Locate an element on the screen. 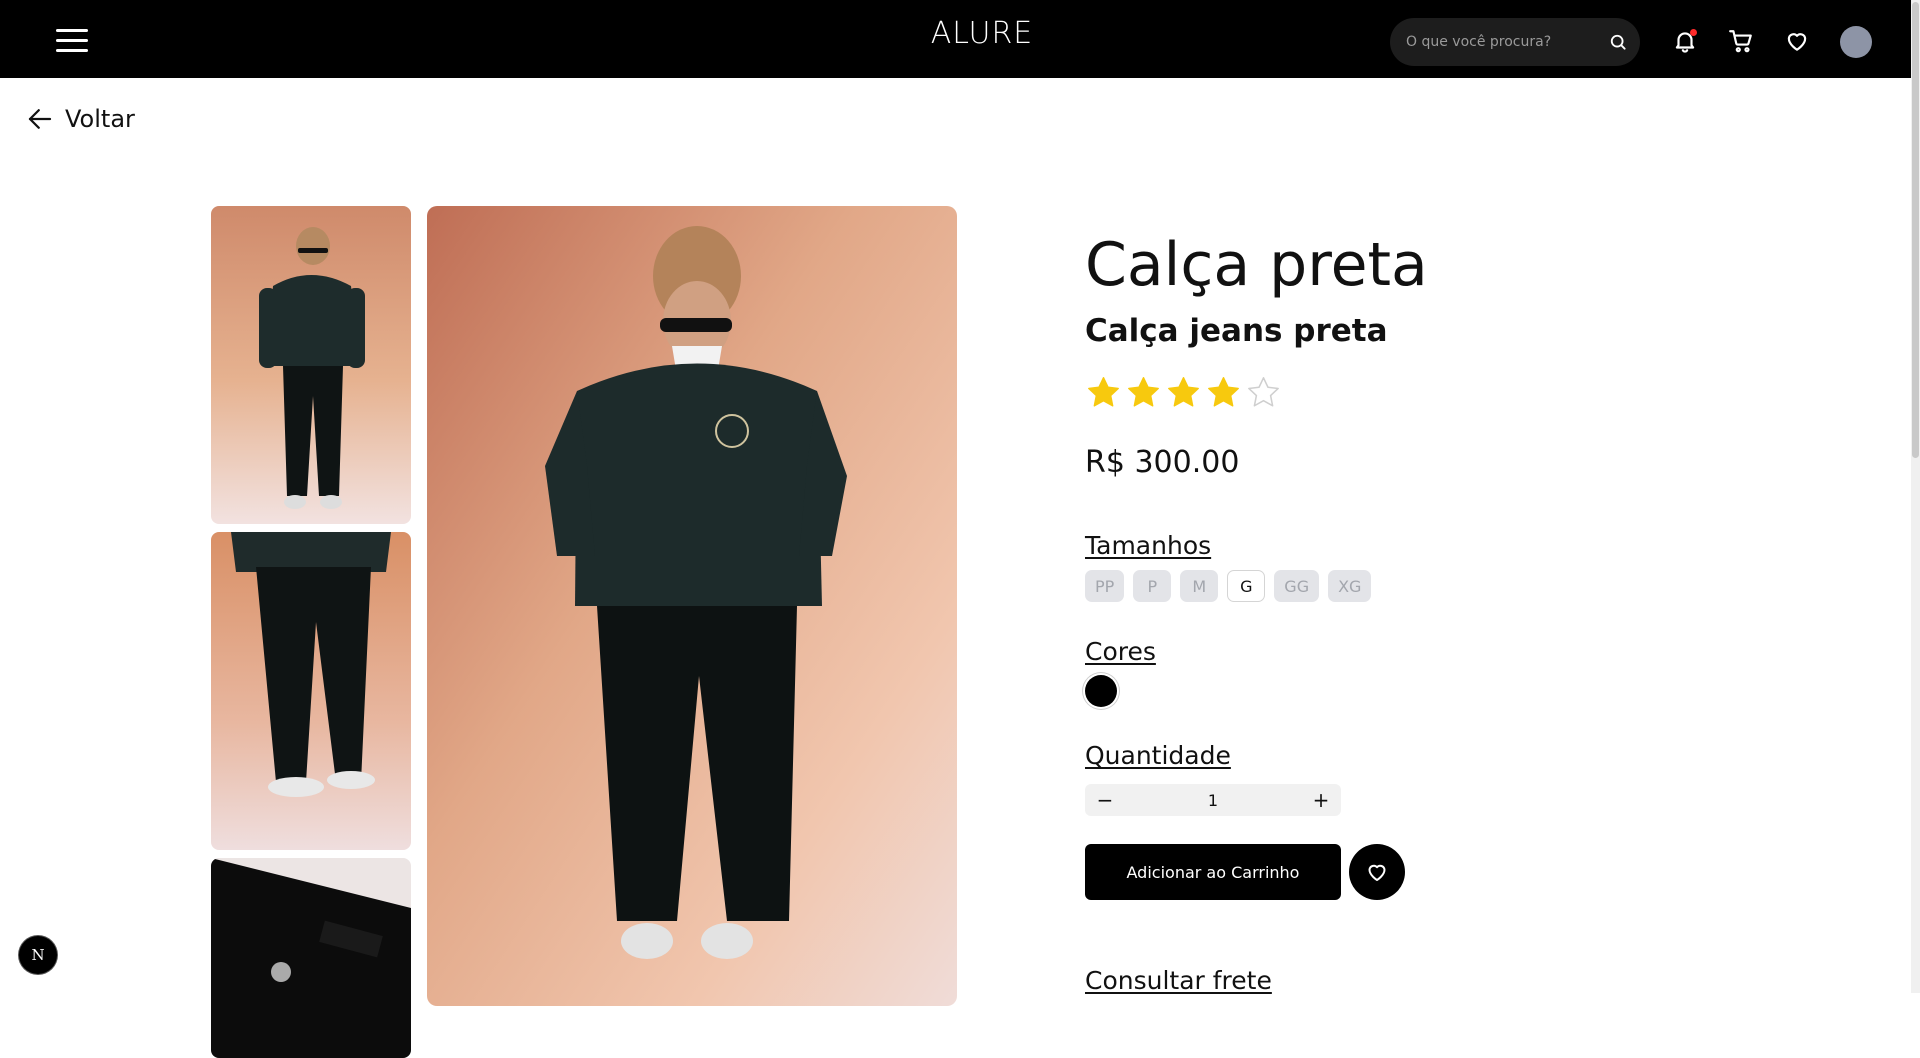  quantity-value: 1 is located at coordinates (1213, 800).